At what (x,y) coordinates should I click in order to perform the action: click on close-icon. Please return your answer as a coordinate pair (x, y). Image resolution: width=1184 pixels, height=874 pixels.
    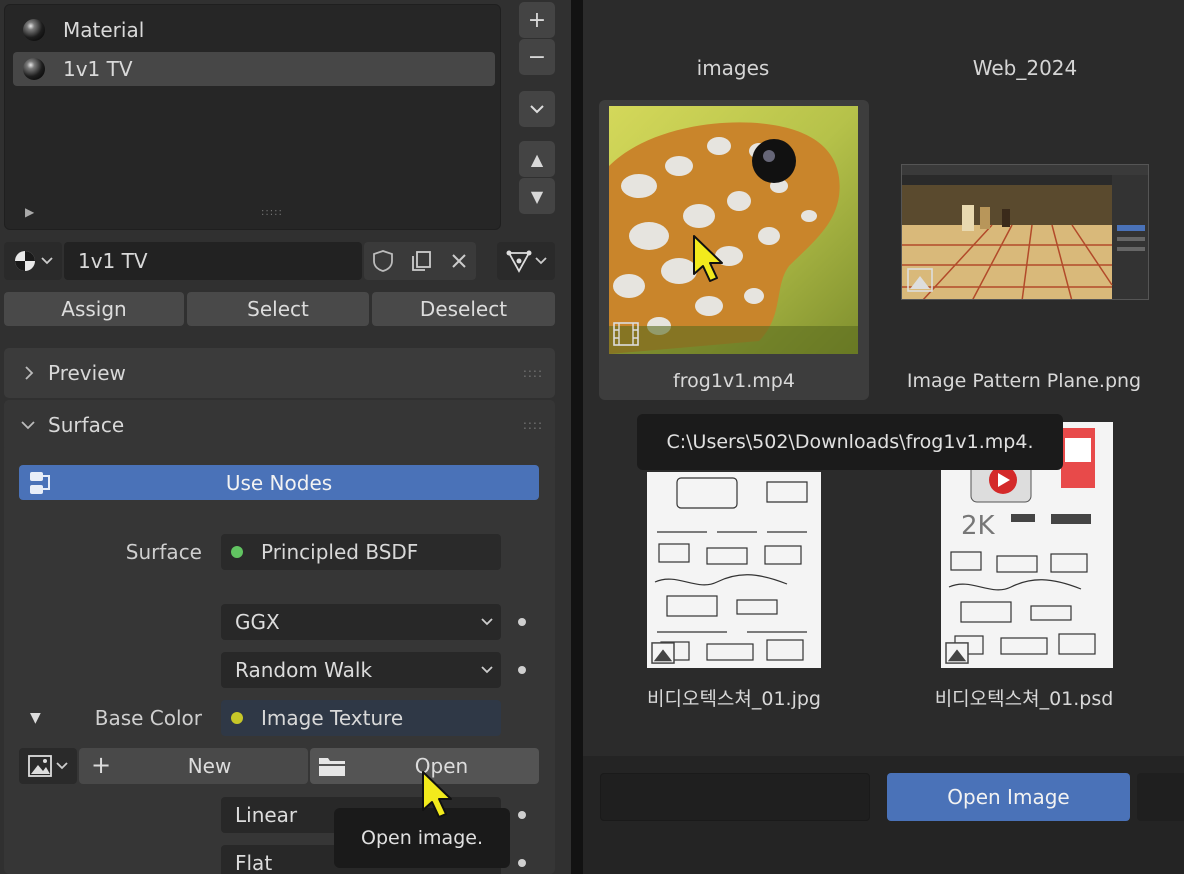
    Looking at the image, I should click on (459, 261).